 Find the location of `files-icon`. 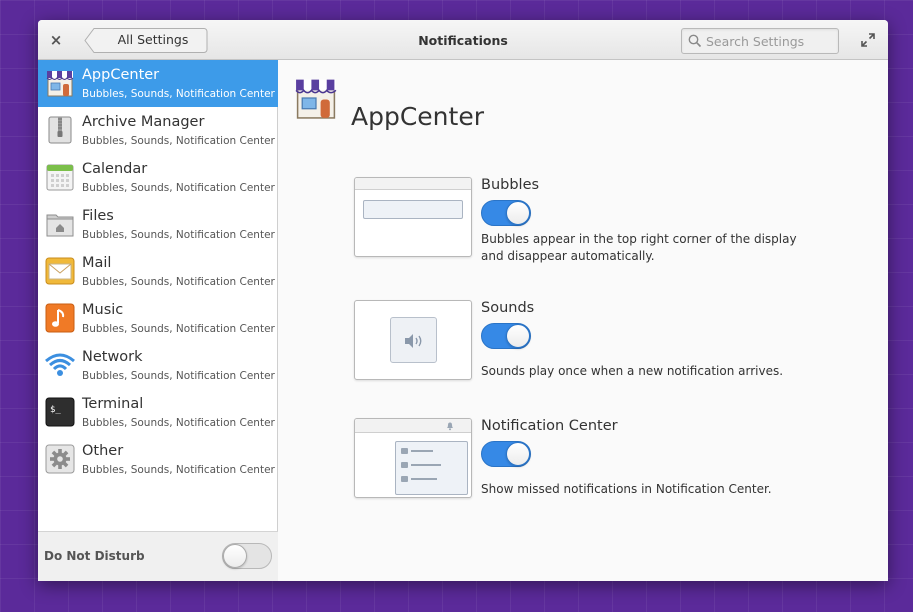

files-icon is located at coordinates (60, 225).